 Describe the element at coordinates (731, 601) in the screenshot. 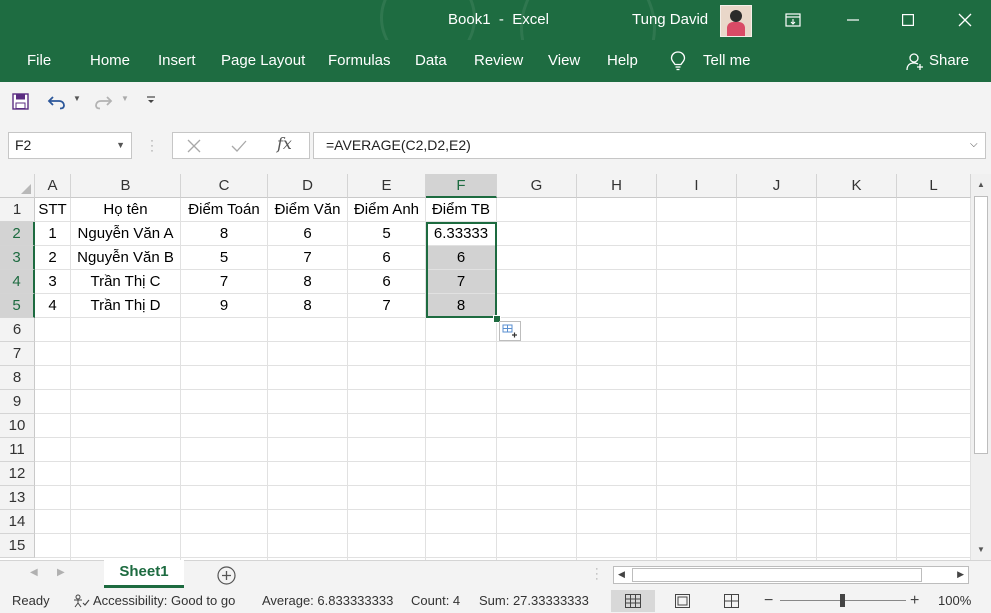

I see `page-break-preview-icon` at that location.